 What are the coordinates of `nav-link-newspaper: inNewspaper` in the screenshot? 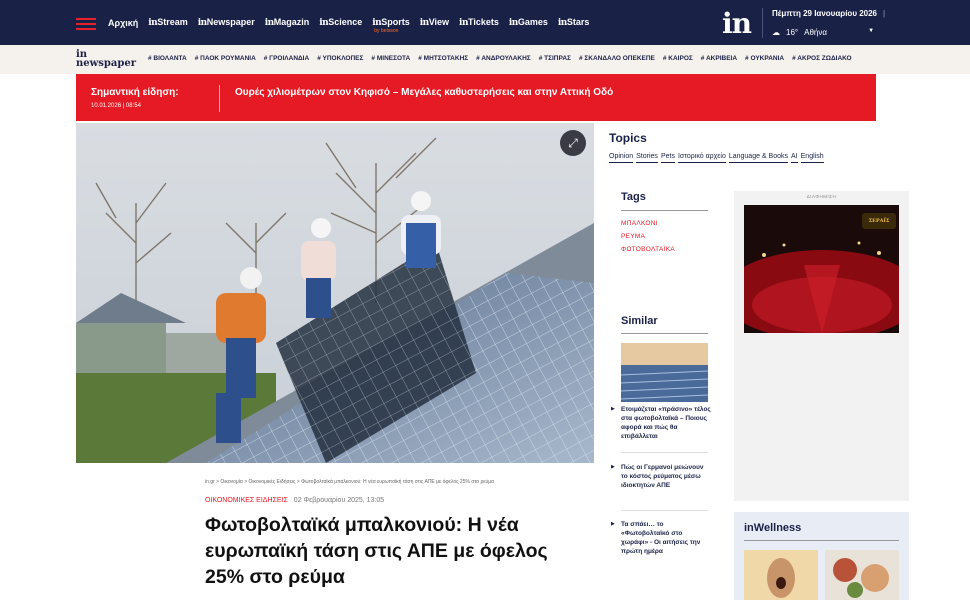 It's located at (226, 22).